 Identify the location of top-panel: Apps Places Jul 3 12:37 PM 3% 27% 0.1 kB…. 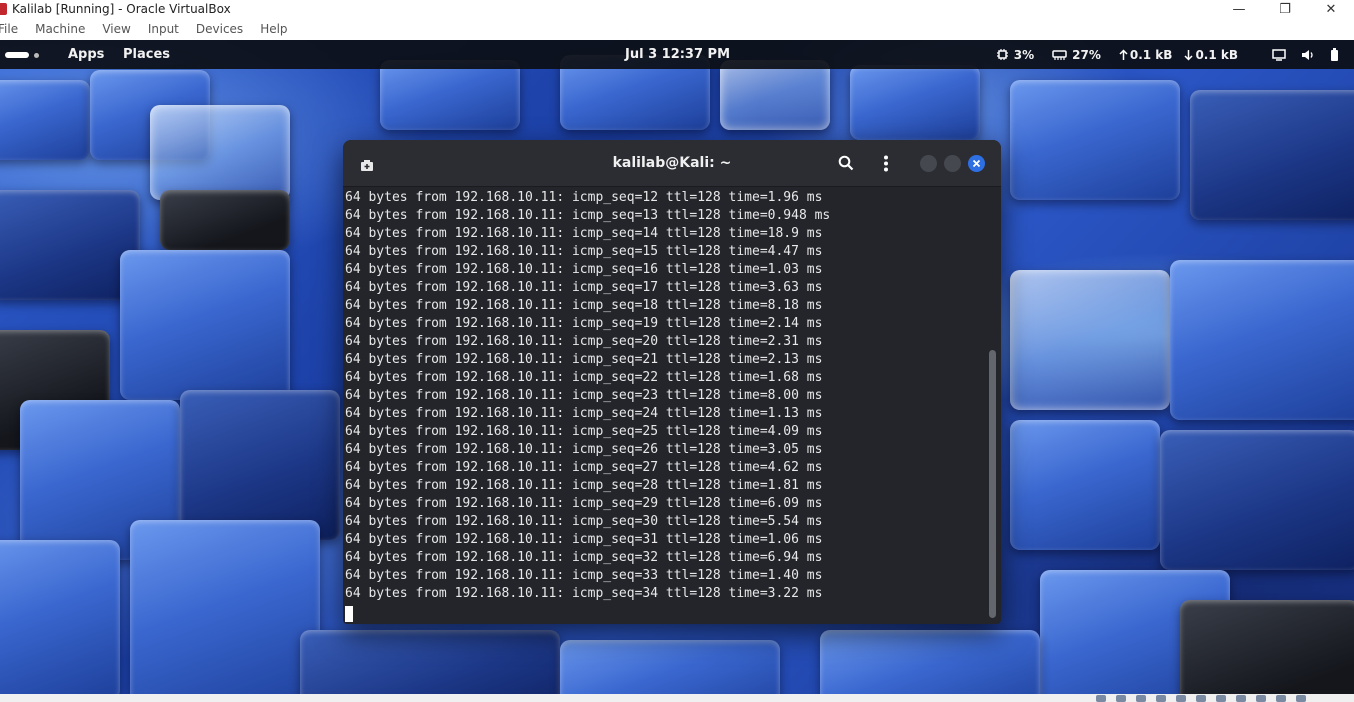
(677, 54).